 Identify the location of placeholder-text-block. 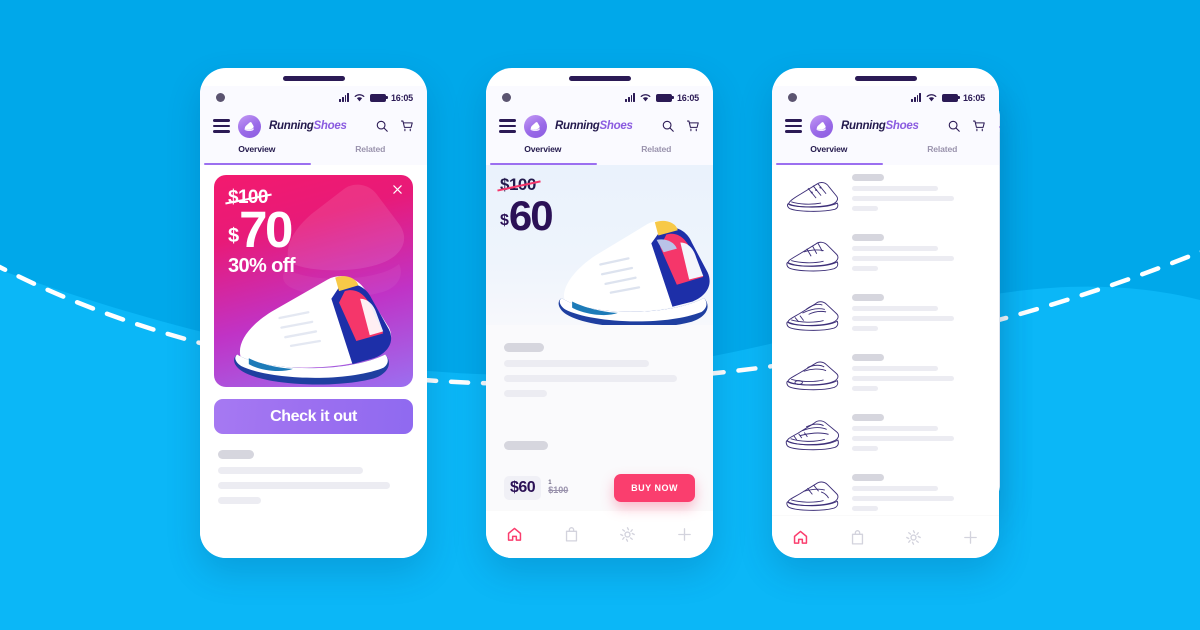
(313, 473).